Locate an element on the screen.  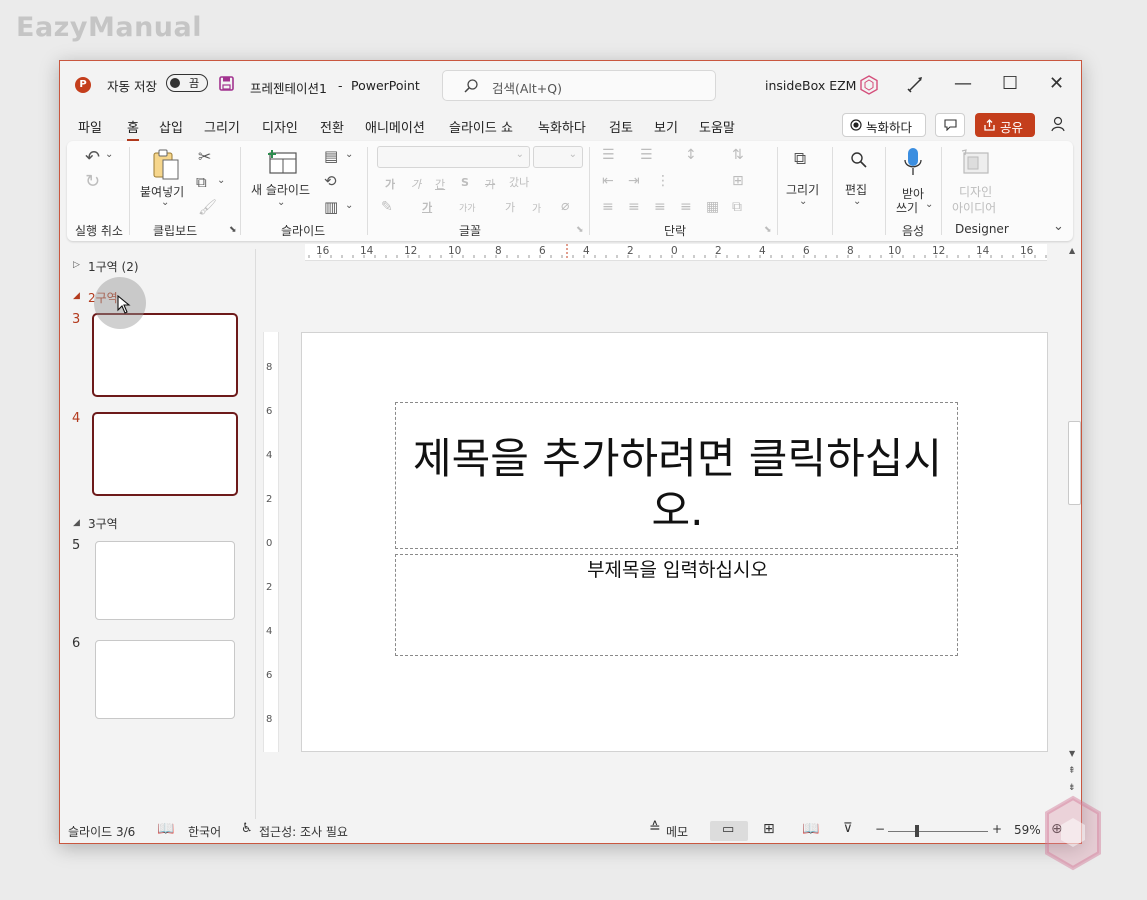
change-case-button: 가가 is located at coordinates (467, 207).